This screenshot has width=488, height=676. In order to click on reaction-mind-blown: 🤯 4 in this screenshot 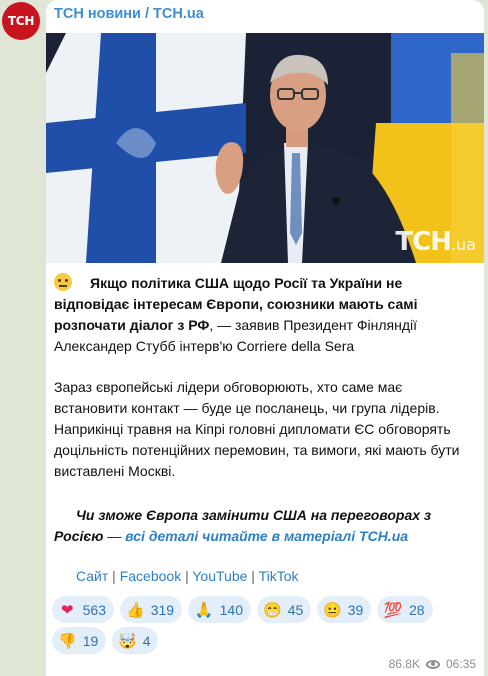, I will do `click(135, 640)`.